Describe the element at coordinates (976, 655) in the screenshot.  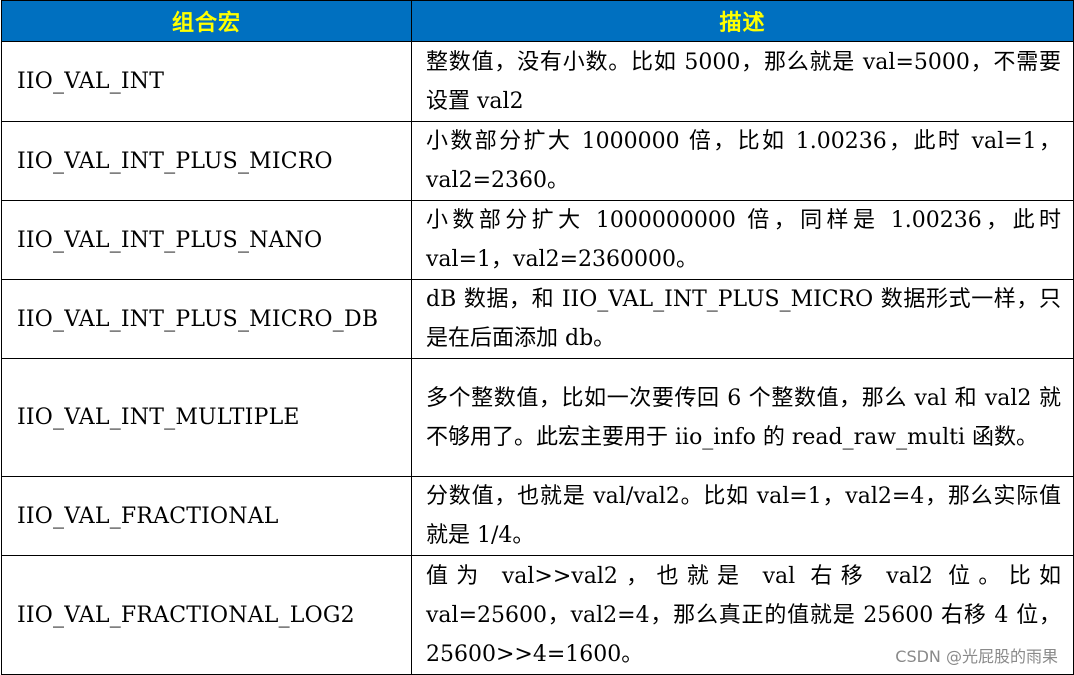
I see `csdn-watermark: CSDN @光屁股的雨果` at that location.